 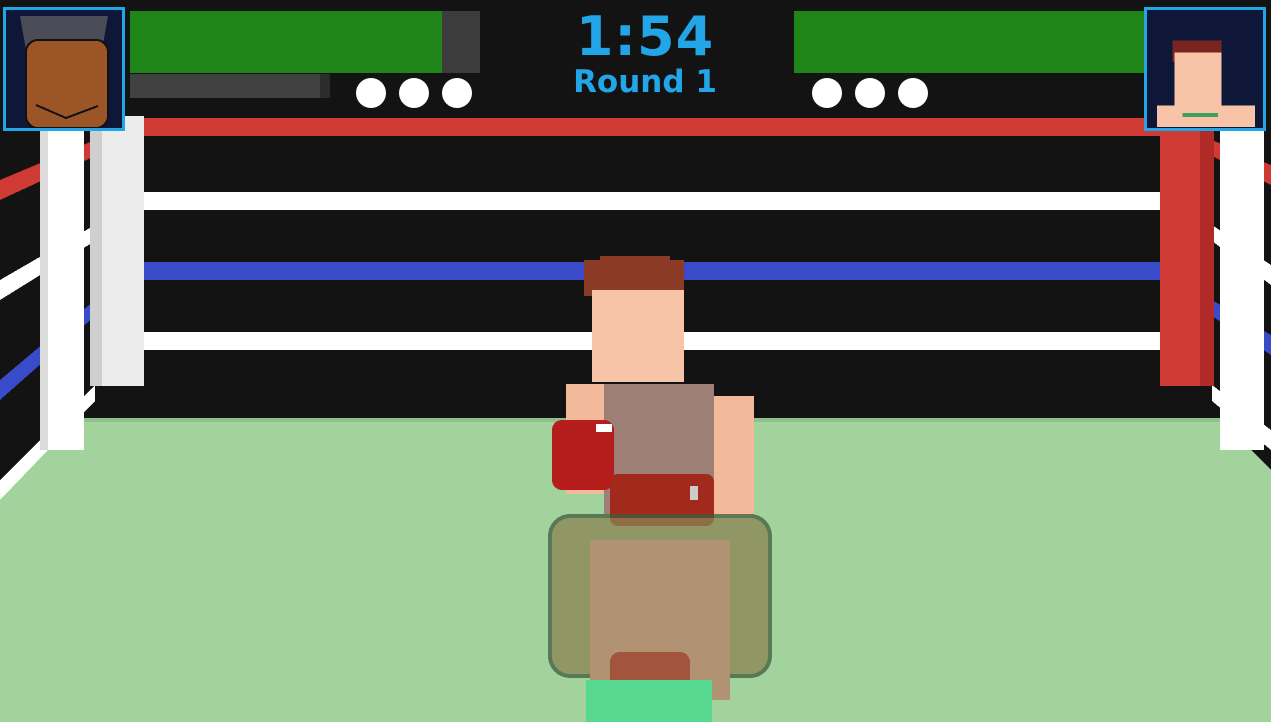 I want to click on rope-top-red, so click(x=650, y=127).